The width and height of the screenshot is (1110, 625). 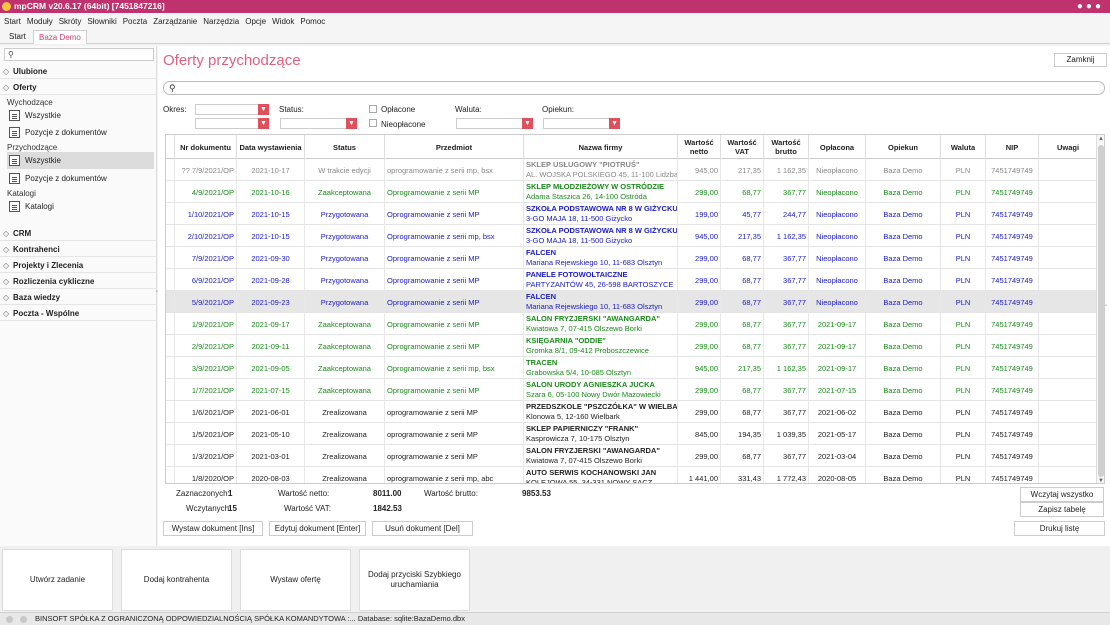 What do you see at coordinates (1012, 147) in the screenshot?
I see `header-nip: NIP` at bounding box center [1012, 147].